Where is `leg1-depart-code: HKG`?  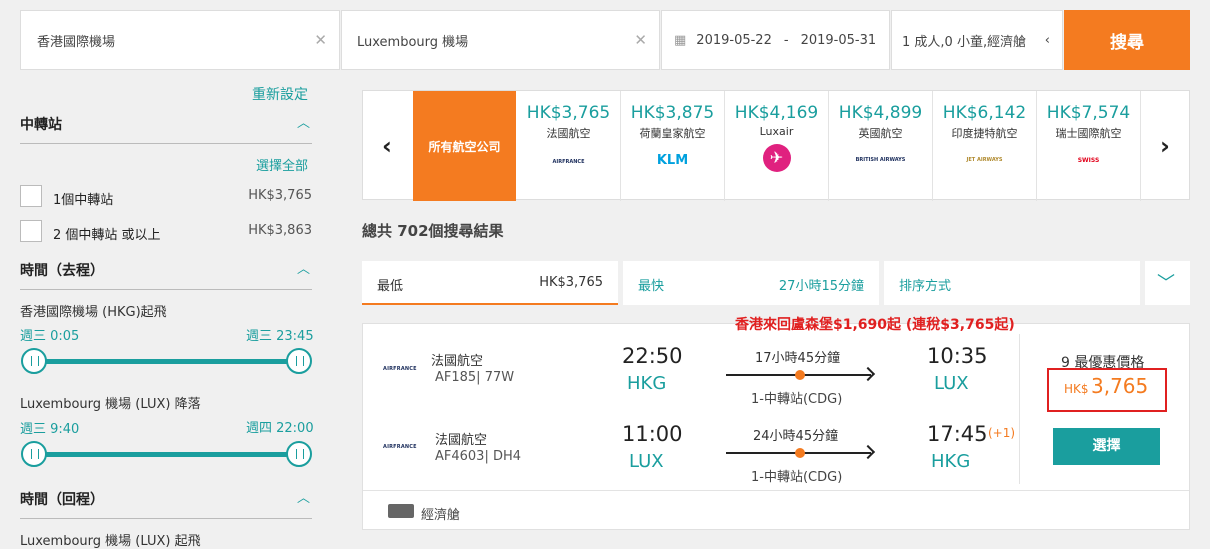 leg1-depart-code: HKG is located at coordinates (647, 383).